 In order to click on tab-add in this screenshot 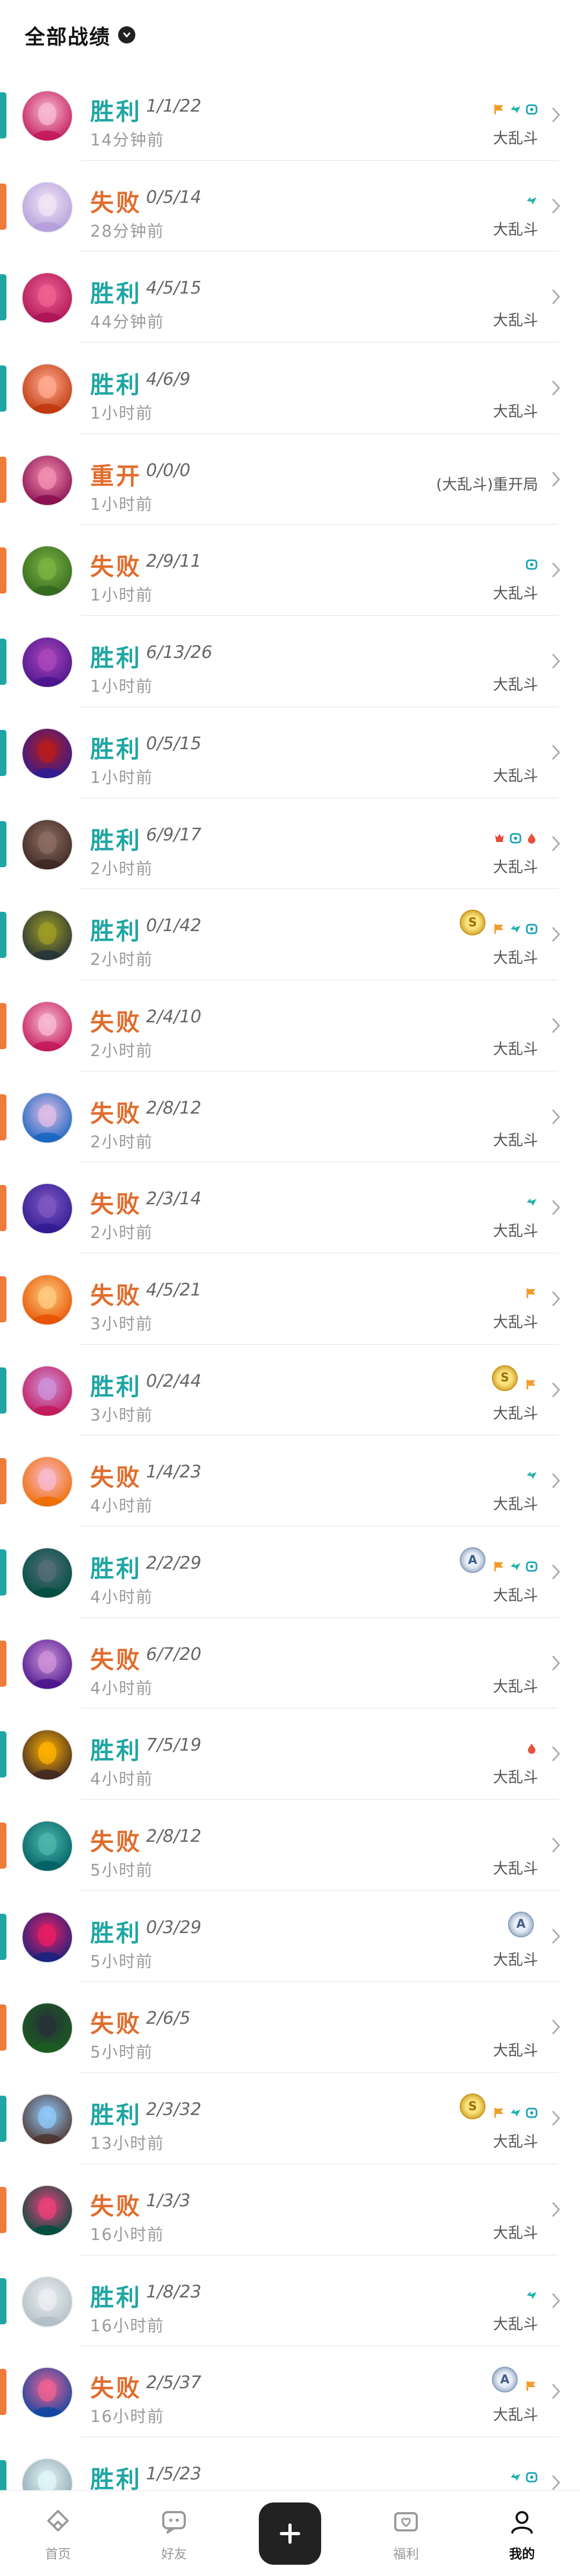, I will do `click(290, 2533)`.